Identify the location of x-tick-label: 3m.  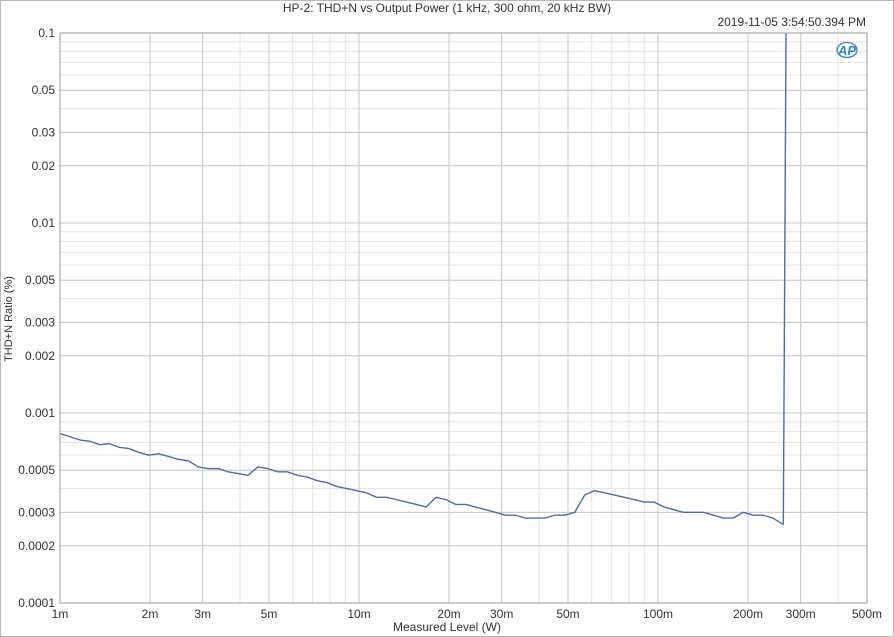
(202, 614).